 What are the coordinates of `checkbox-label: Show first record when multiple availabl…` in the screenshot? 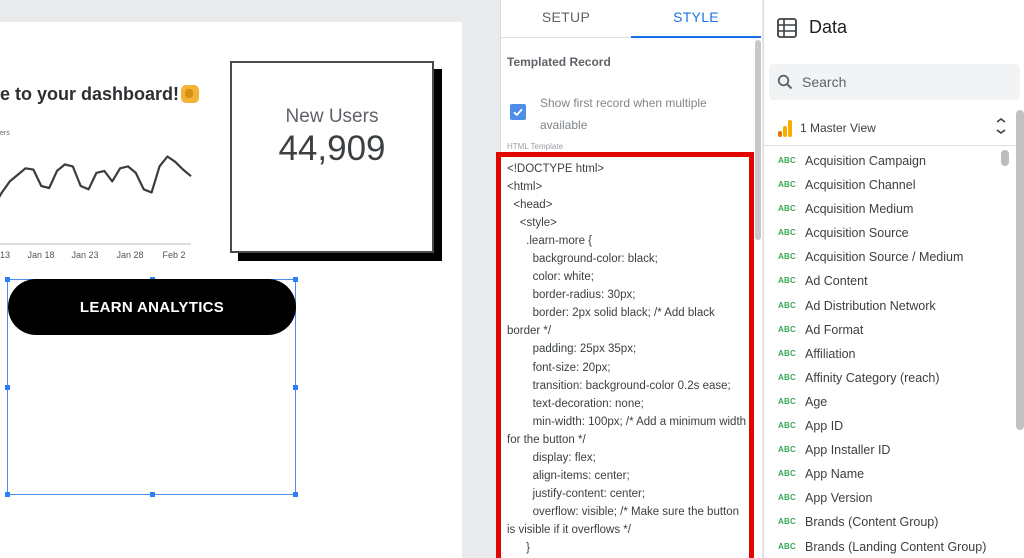 It's located at (623, 114).